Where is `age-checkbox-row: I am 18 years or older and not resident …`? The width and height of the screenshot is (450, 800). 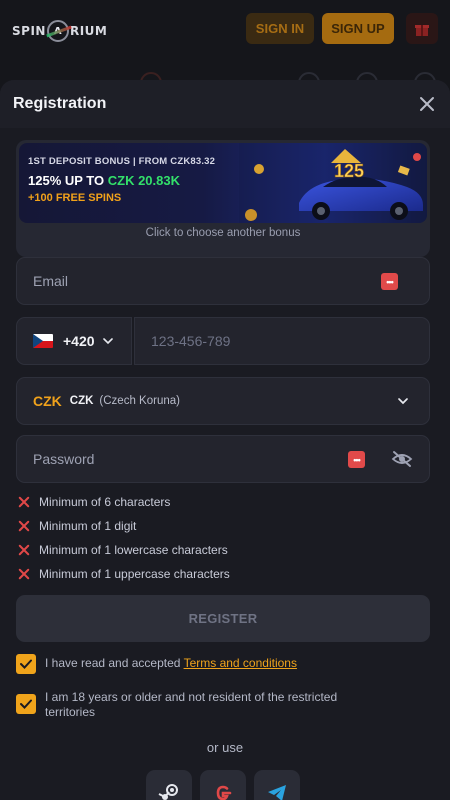
age-checkbox-row: I am 18 years or older and not resident … is located at coordinates (223, 705).